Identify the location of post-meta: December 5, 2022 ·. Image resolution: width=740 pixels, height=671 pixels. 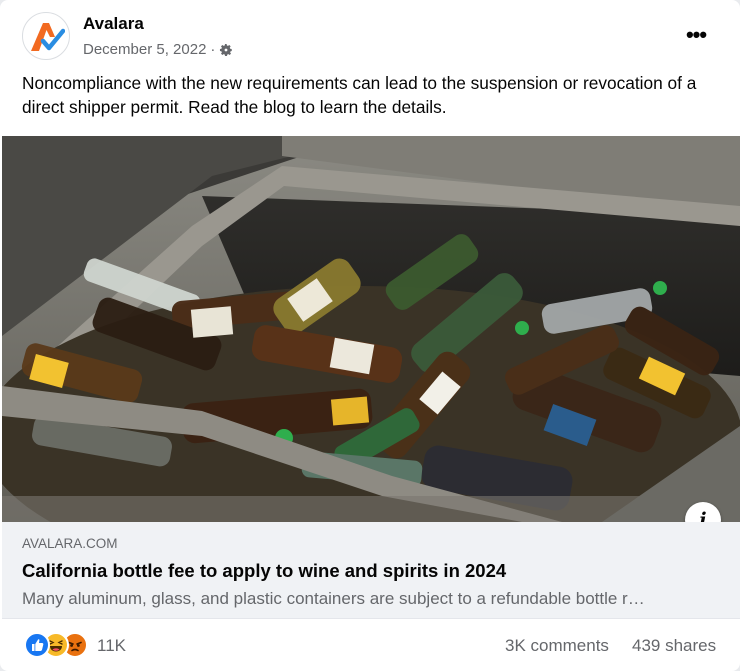
(158, 49).